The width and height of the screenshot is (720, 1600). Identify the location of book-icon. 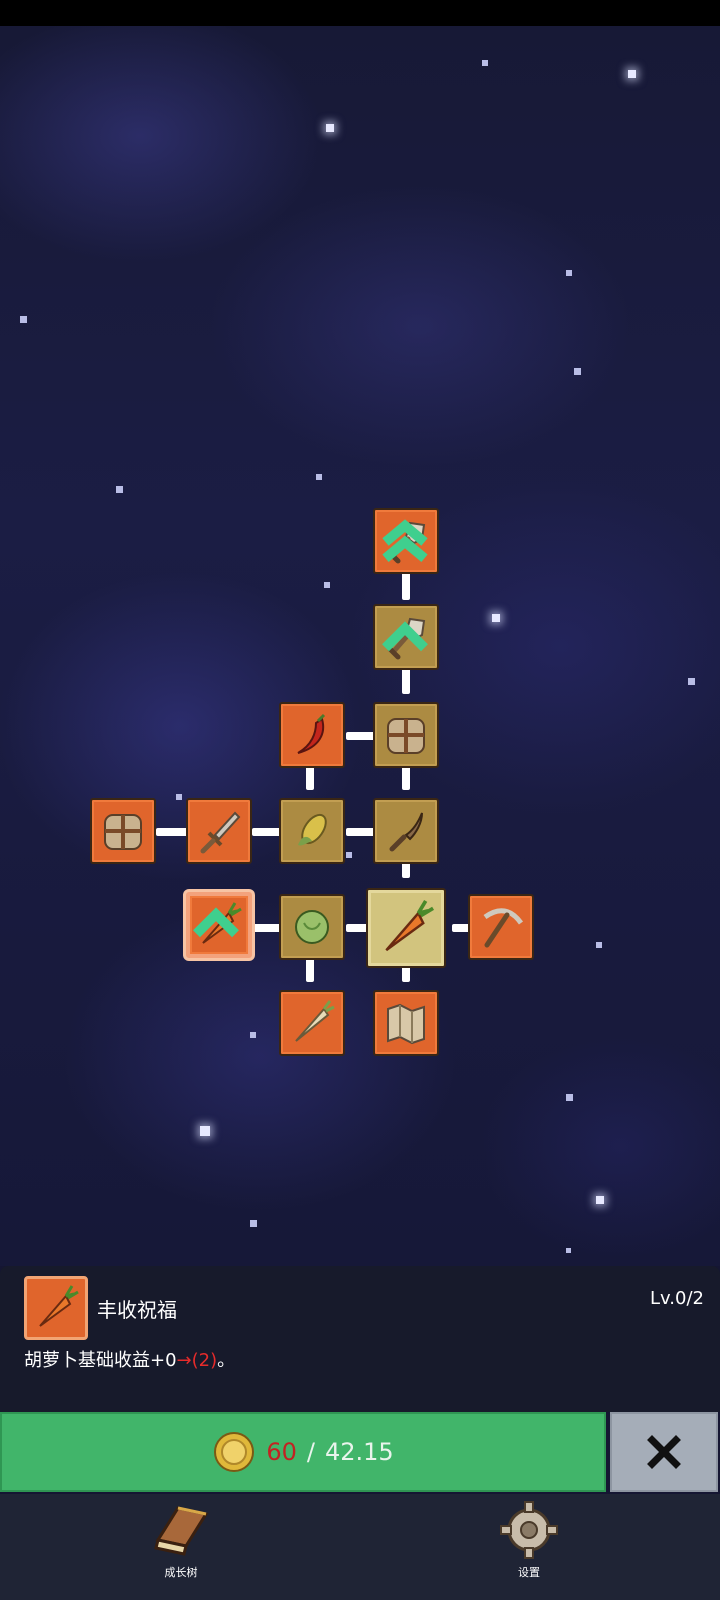
(181, 1531).